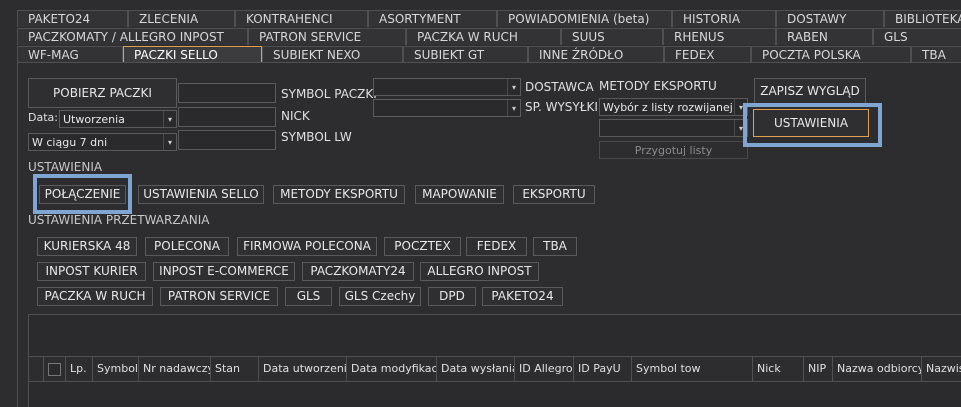 This screenshot has height=407, width=961. What do you see at coordinates (192, 54) in the screenshot?
I see `tab-paczki-sello: PACZKI SELLO` at bounding box center [192, 54].